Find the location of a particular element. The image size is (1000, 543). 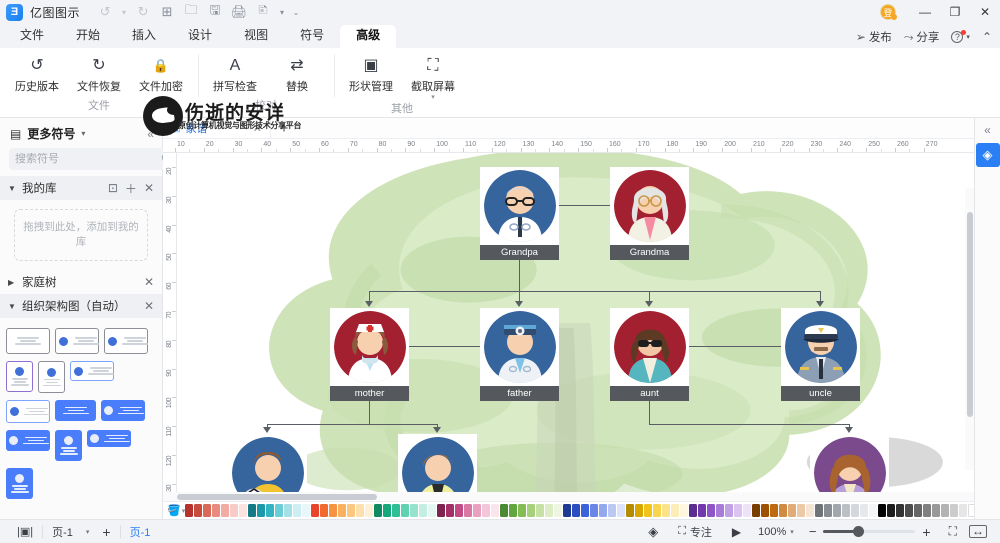

tab-advanced: 高级 is located at coordinates (368, 36).